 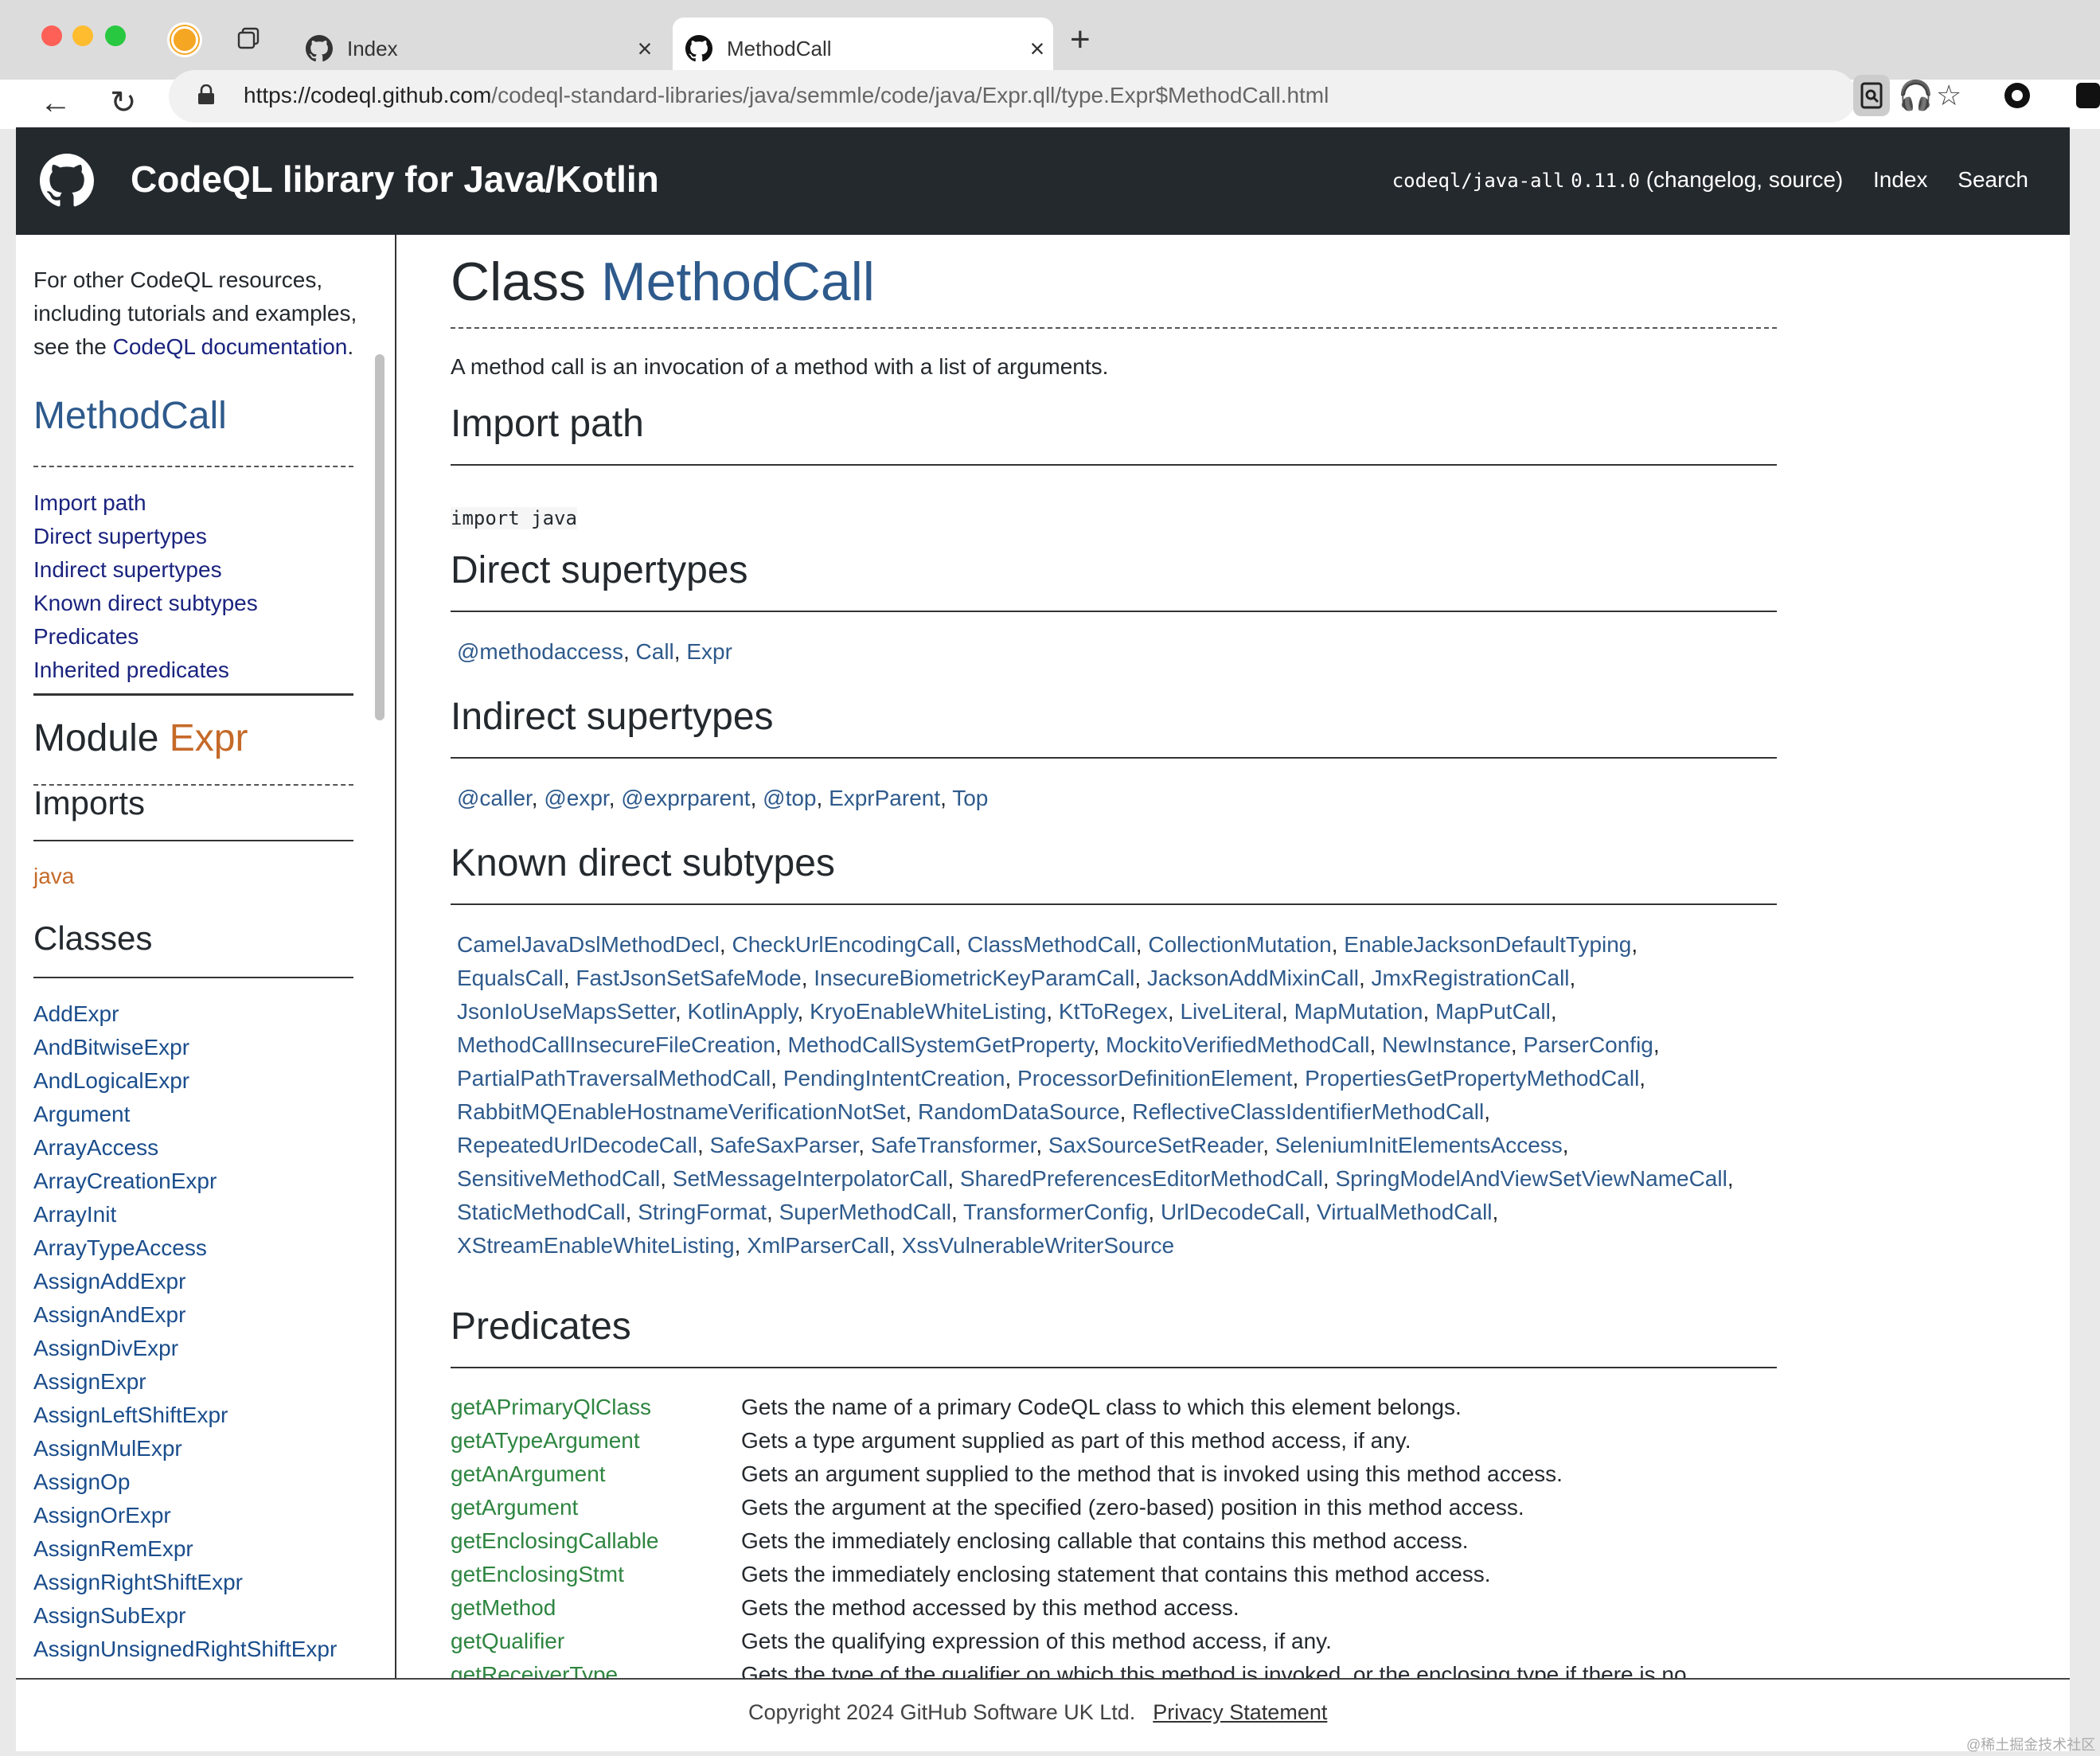 What do you see at coordinates (1358, 1011) in the screenshot?
I see `subtype-link: MapMutation` at bounding box center [1358, 1011].